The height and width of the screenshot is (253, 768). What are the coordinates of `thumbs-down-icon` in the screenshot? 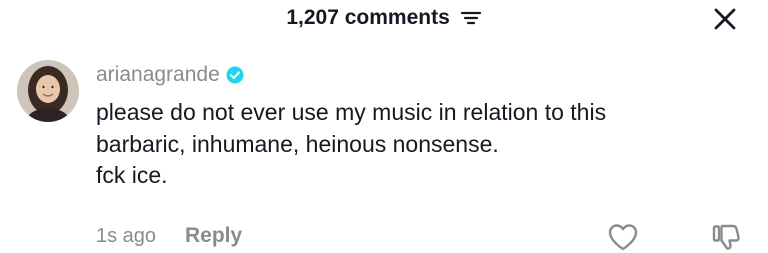 It's located at (726, 236).